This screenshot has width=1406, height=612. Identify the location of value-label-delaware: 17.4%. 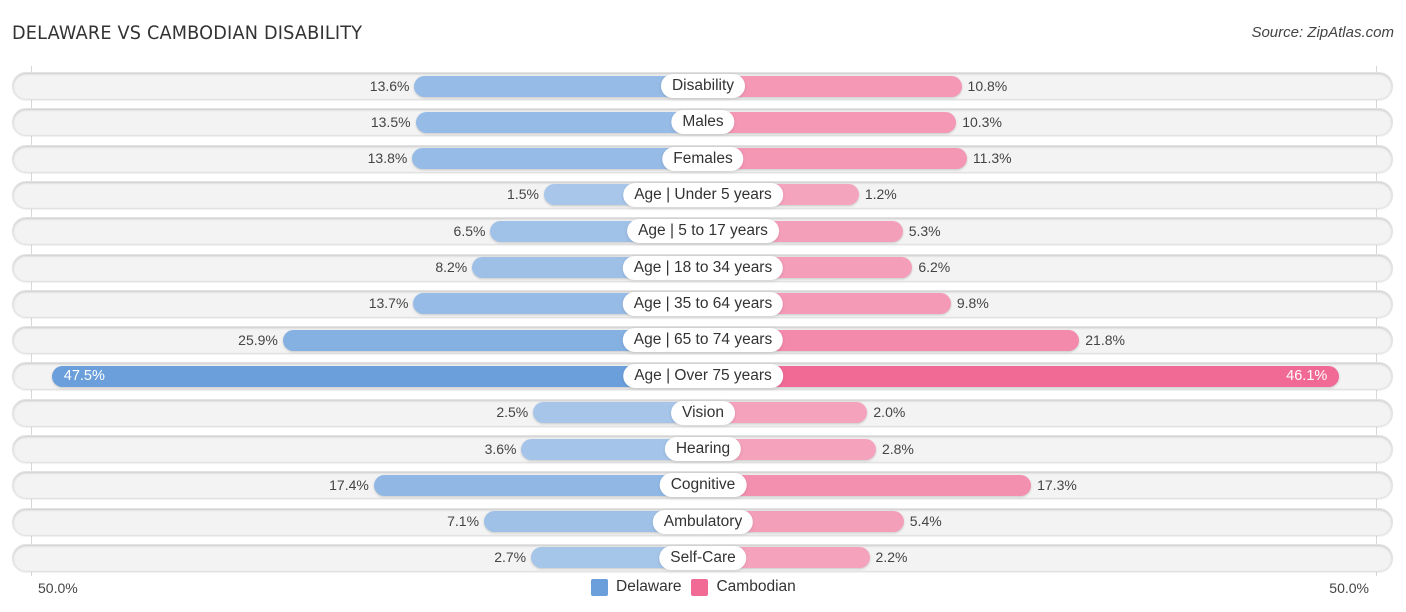
(349, 484).